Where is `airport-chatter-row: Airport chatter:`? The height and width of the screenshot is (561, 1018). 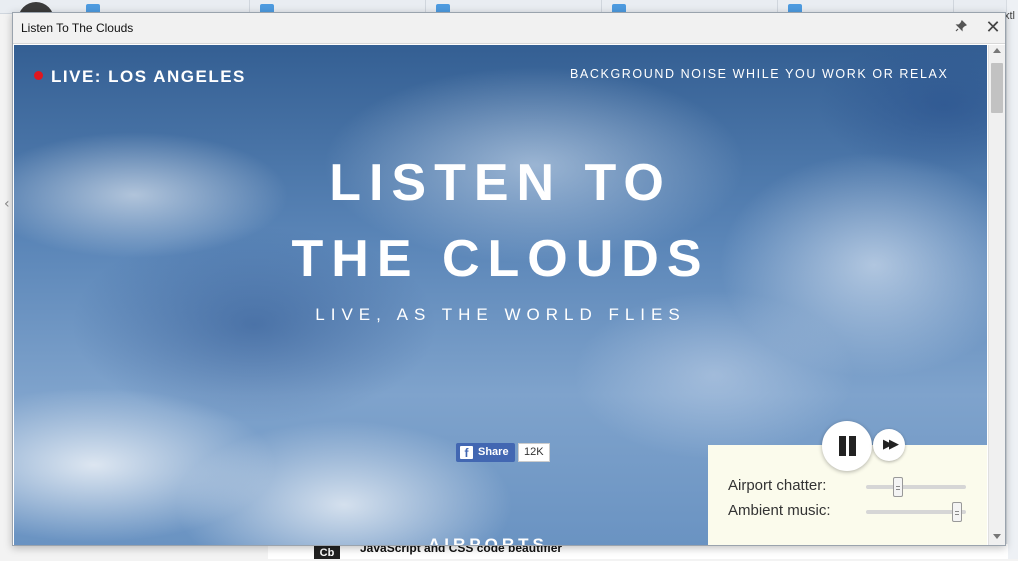 airport-chatter-row: Airport chatter: is located at coordinates (853, 487).